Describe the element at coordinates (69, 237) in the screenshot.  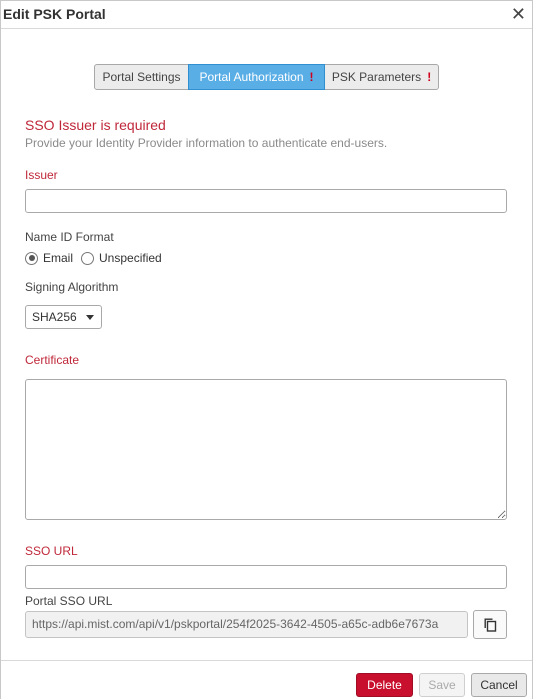
I see `name-id-format-label: Name ID Format` at that location.